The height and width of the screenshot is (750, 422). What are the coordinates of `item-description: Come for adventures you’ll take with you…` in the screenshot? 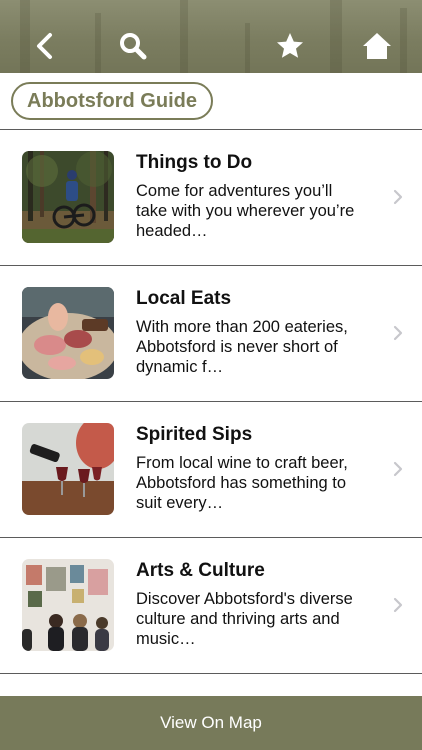 It's located at (245, 211).